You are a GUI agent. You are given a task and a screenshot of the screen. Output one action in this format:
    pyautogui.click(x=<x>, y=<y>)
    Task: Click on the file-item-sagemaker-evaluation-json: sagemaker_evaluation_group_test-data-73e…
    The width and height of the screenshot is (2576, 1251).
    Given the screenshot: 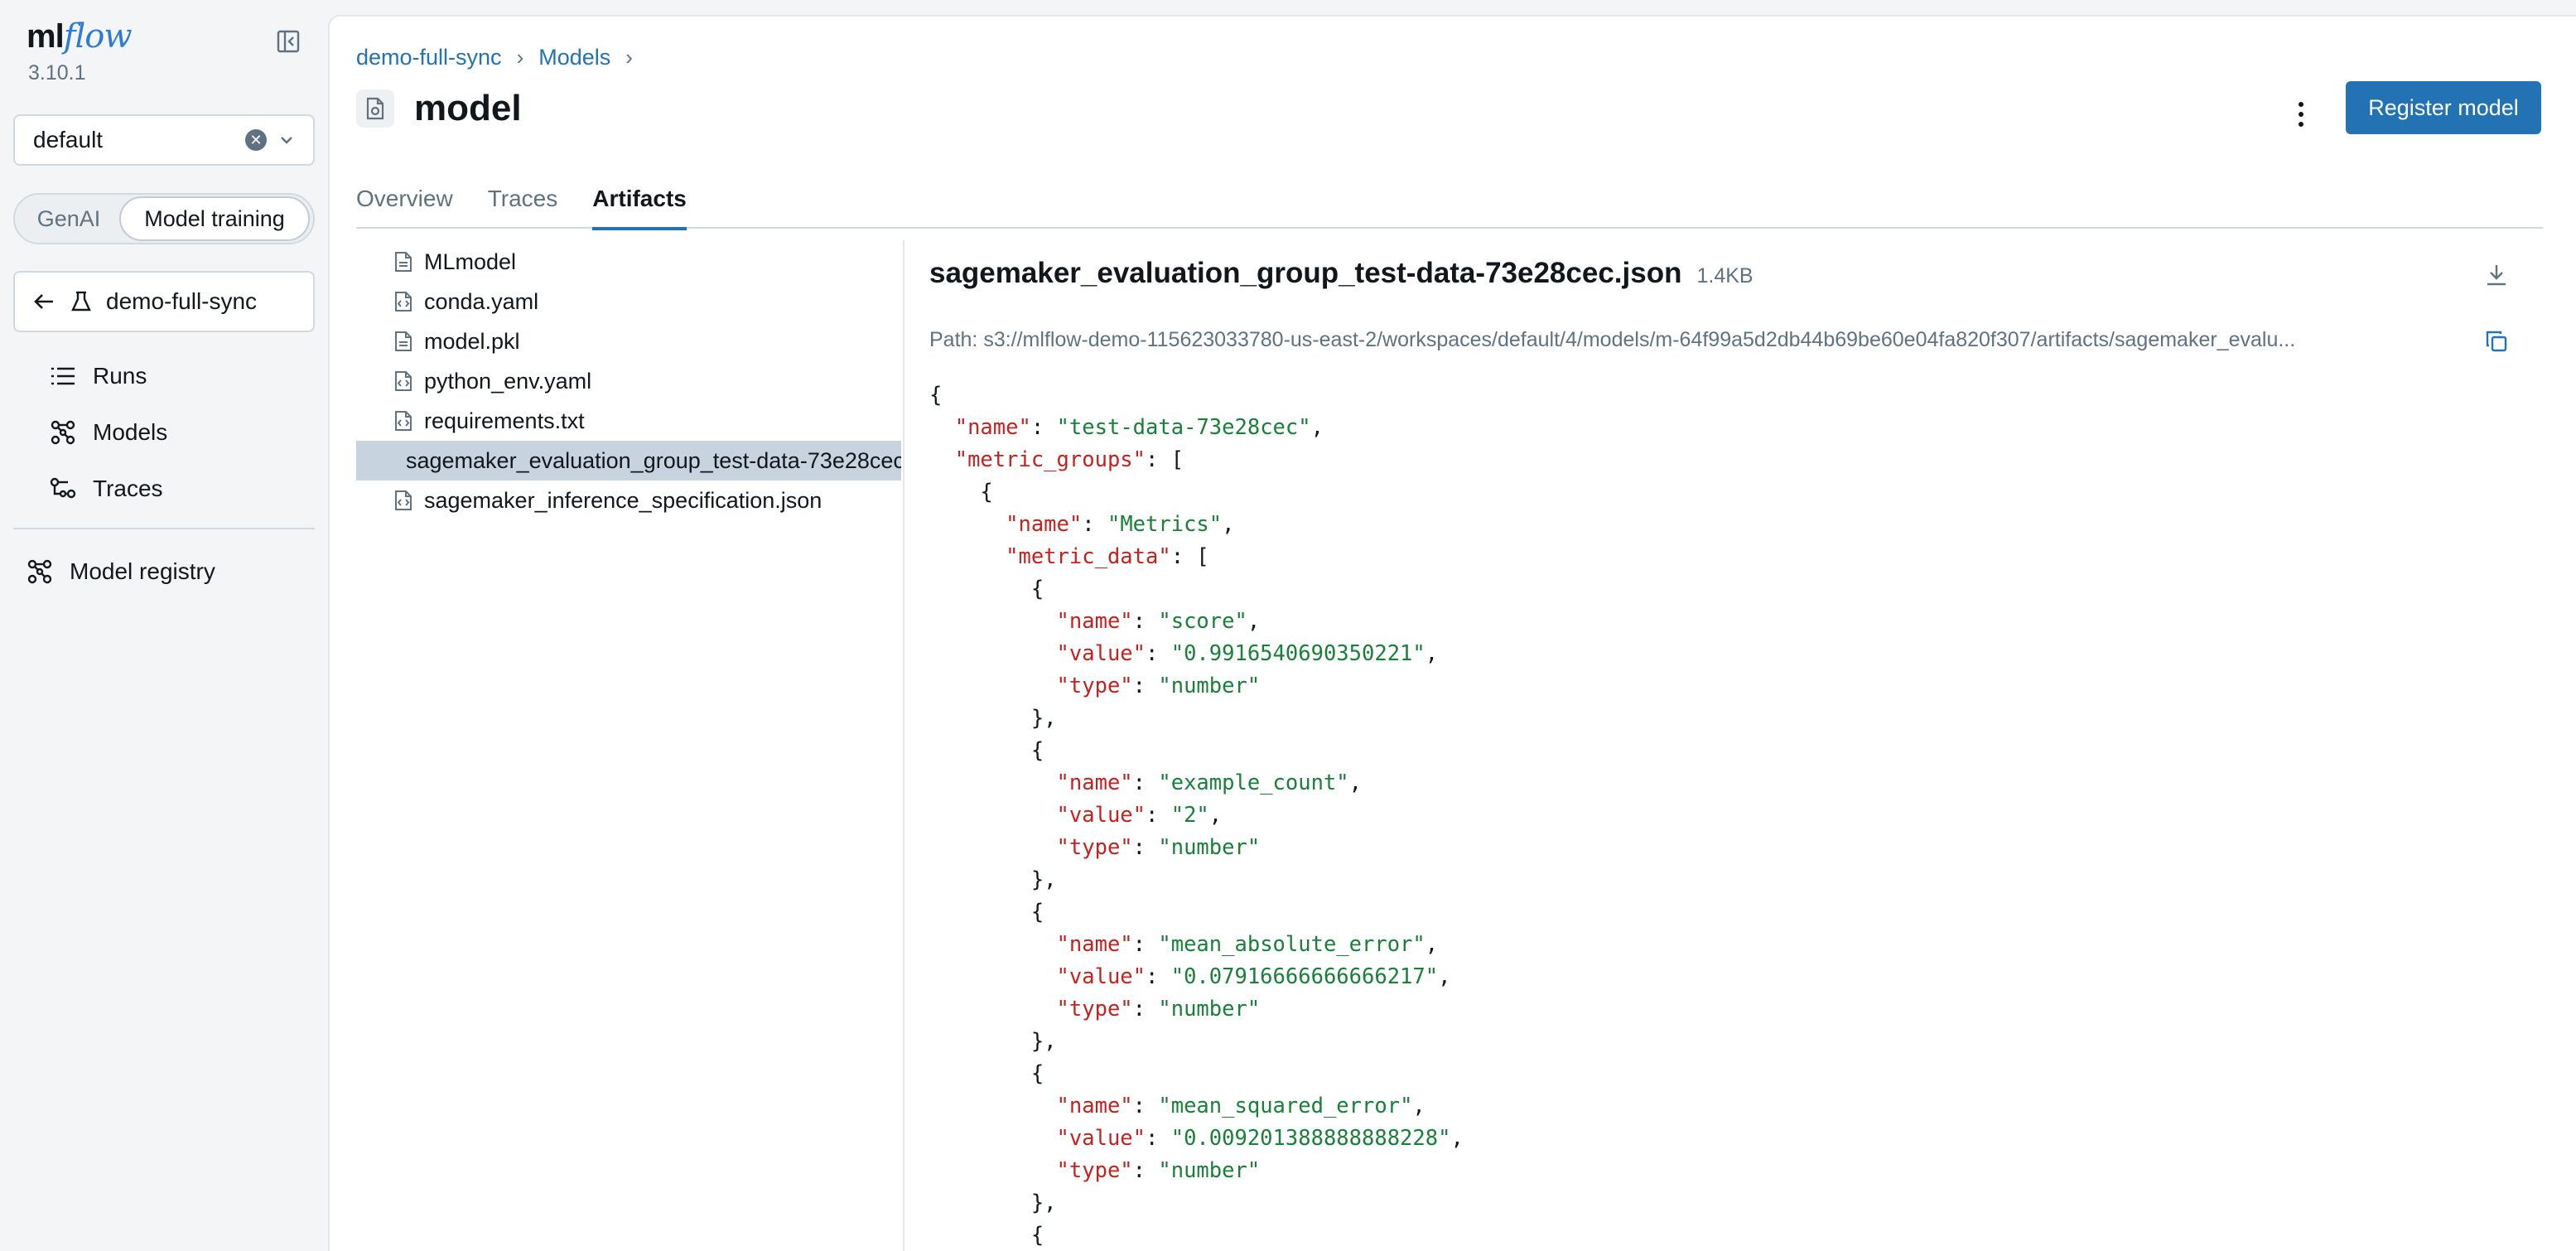 What is the action you would take?
    pyautogui.click(x=628, y=461)
    